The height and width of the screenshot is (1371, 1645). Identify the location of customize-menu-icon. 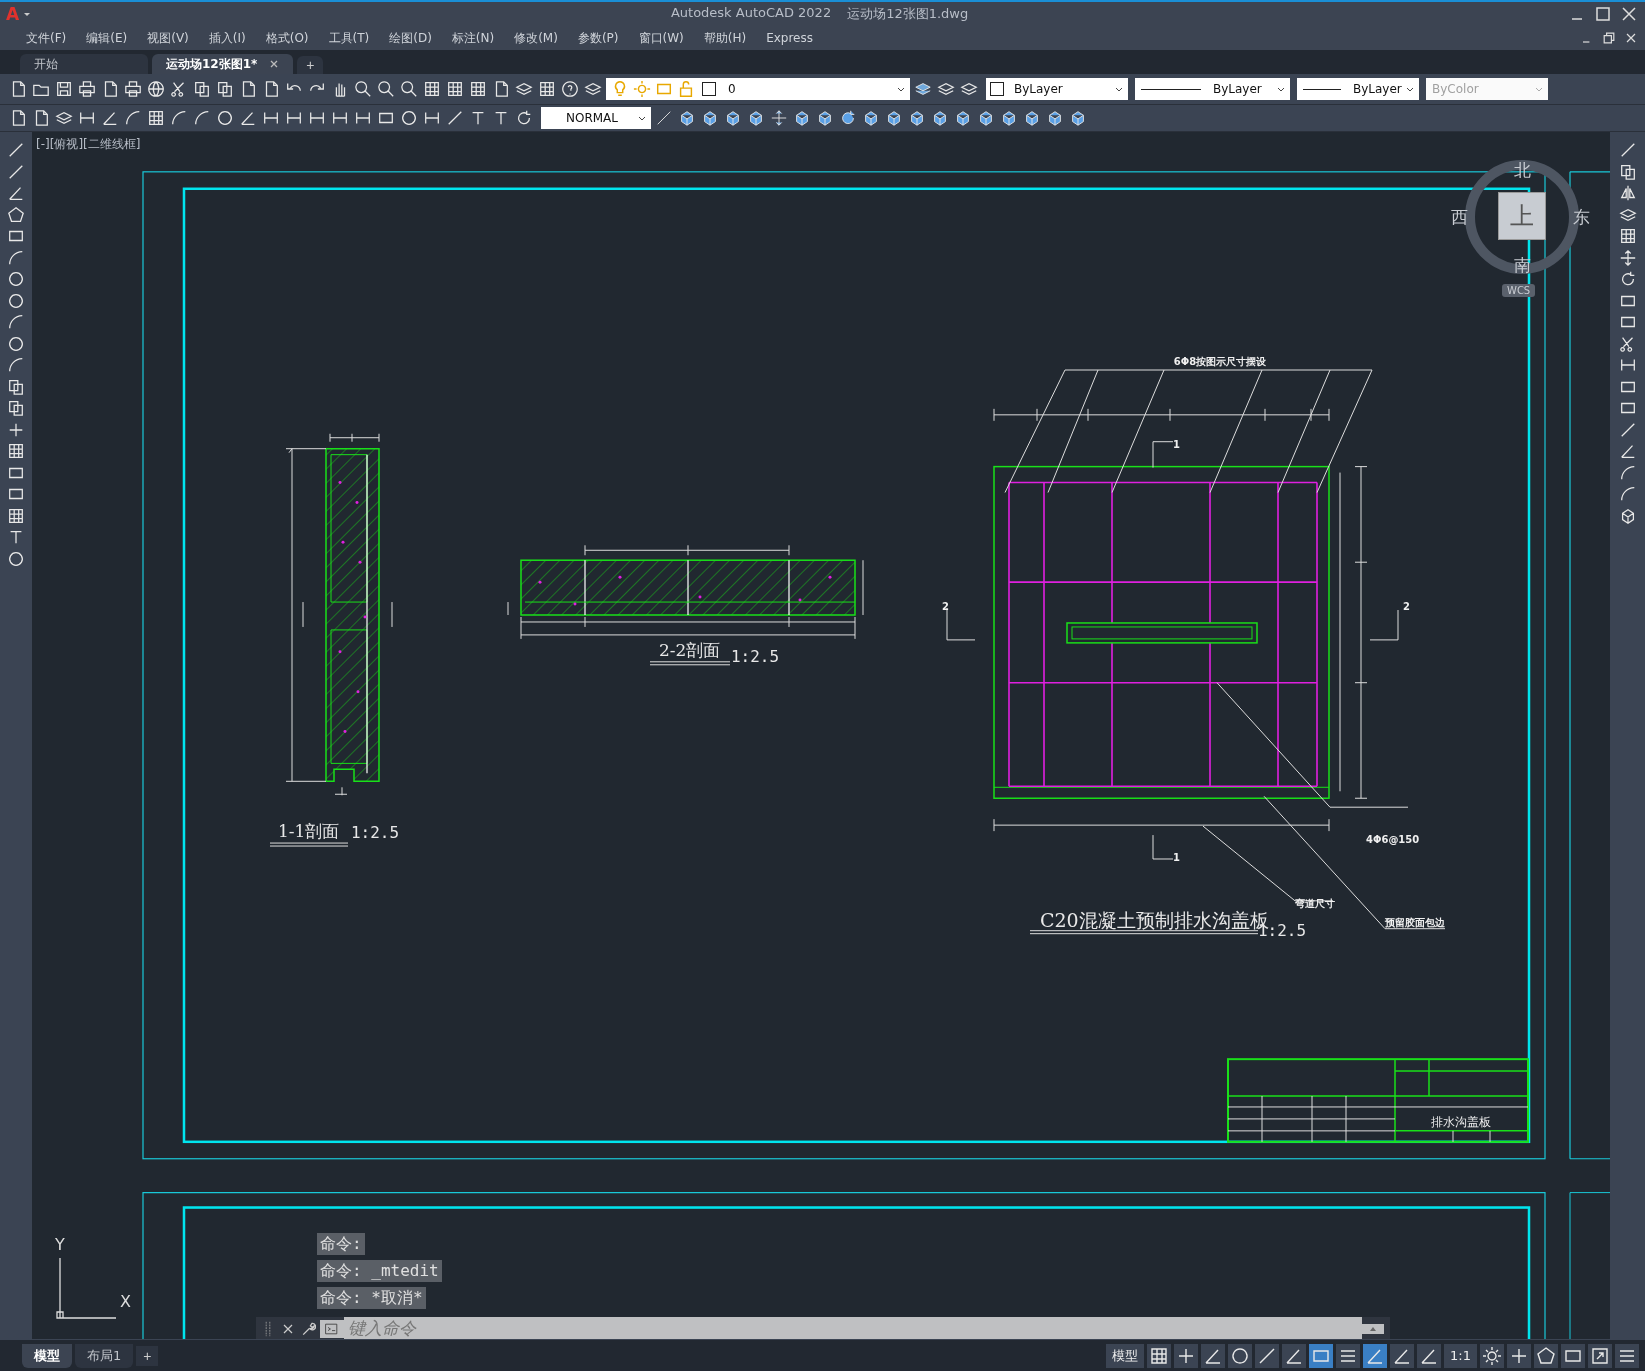
(1627, 1355).